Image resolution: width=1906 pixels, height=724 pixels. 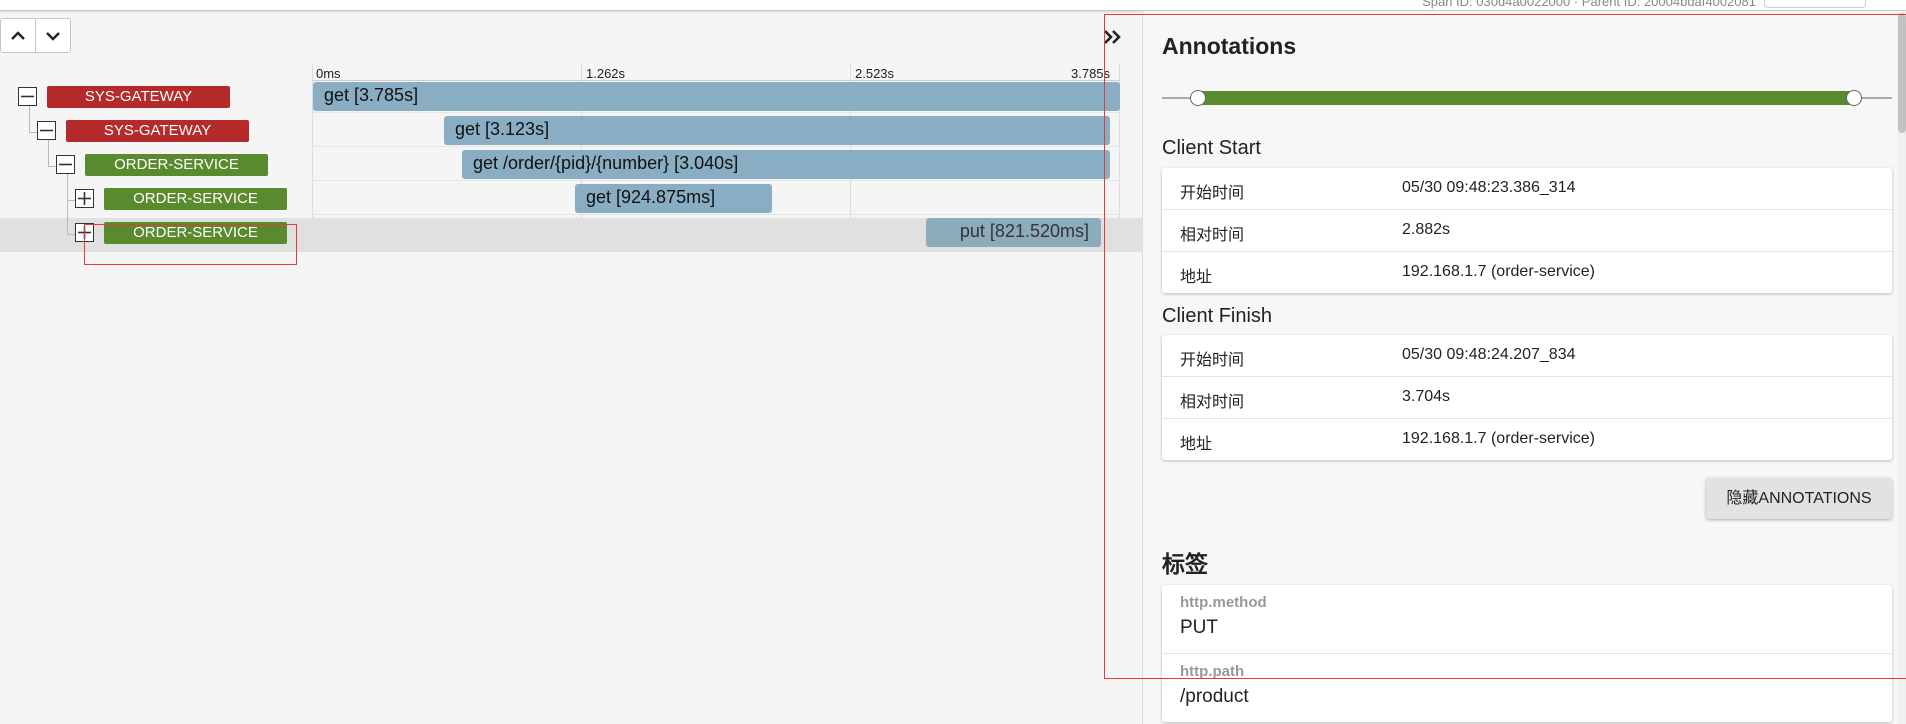 I want to click on kv-row: 开始时间 05/30 09:48:23.386_314, so click(x=1527, y=189).